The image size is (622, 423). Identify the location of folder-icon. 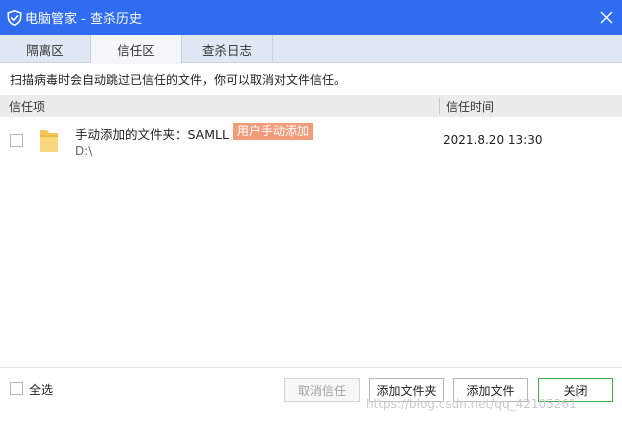
(49, 141).